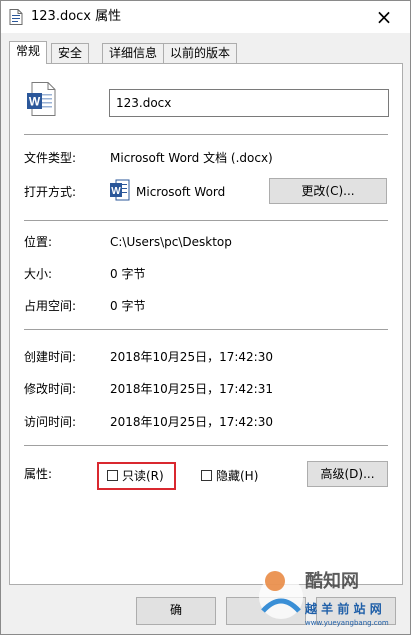 The width and height of the screenshot is (411, 635). Describe the element at coordinates (38, 474) in the screenshot. I see `attributes-label: 属性:` at that location.